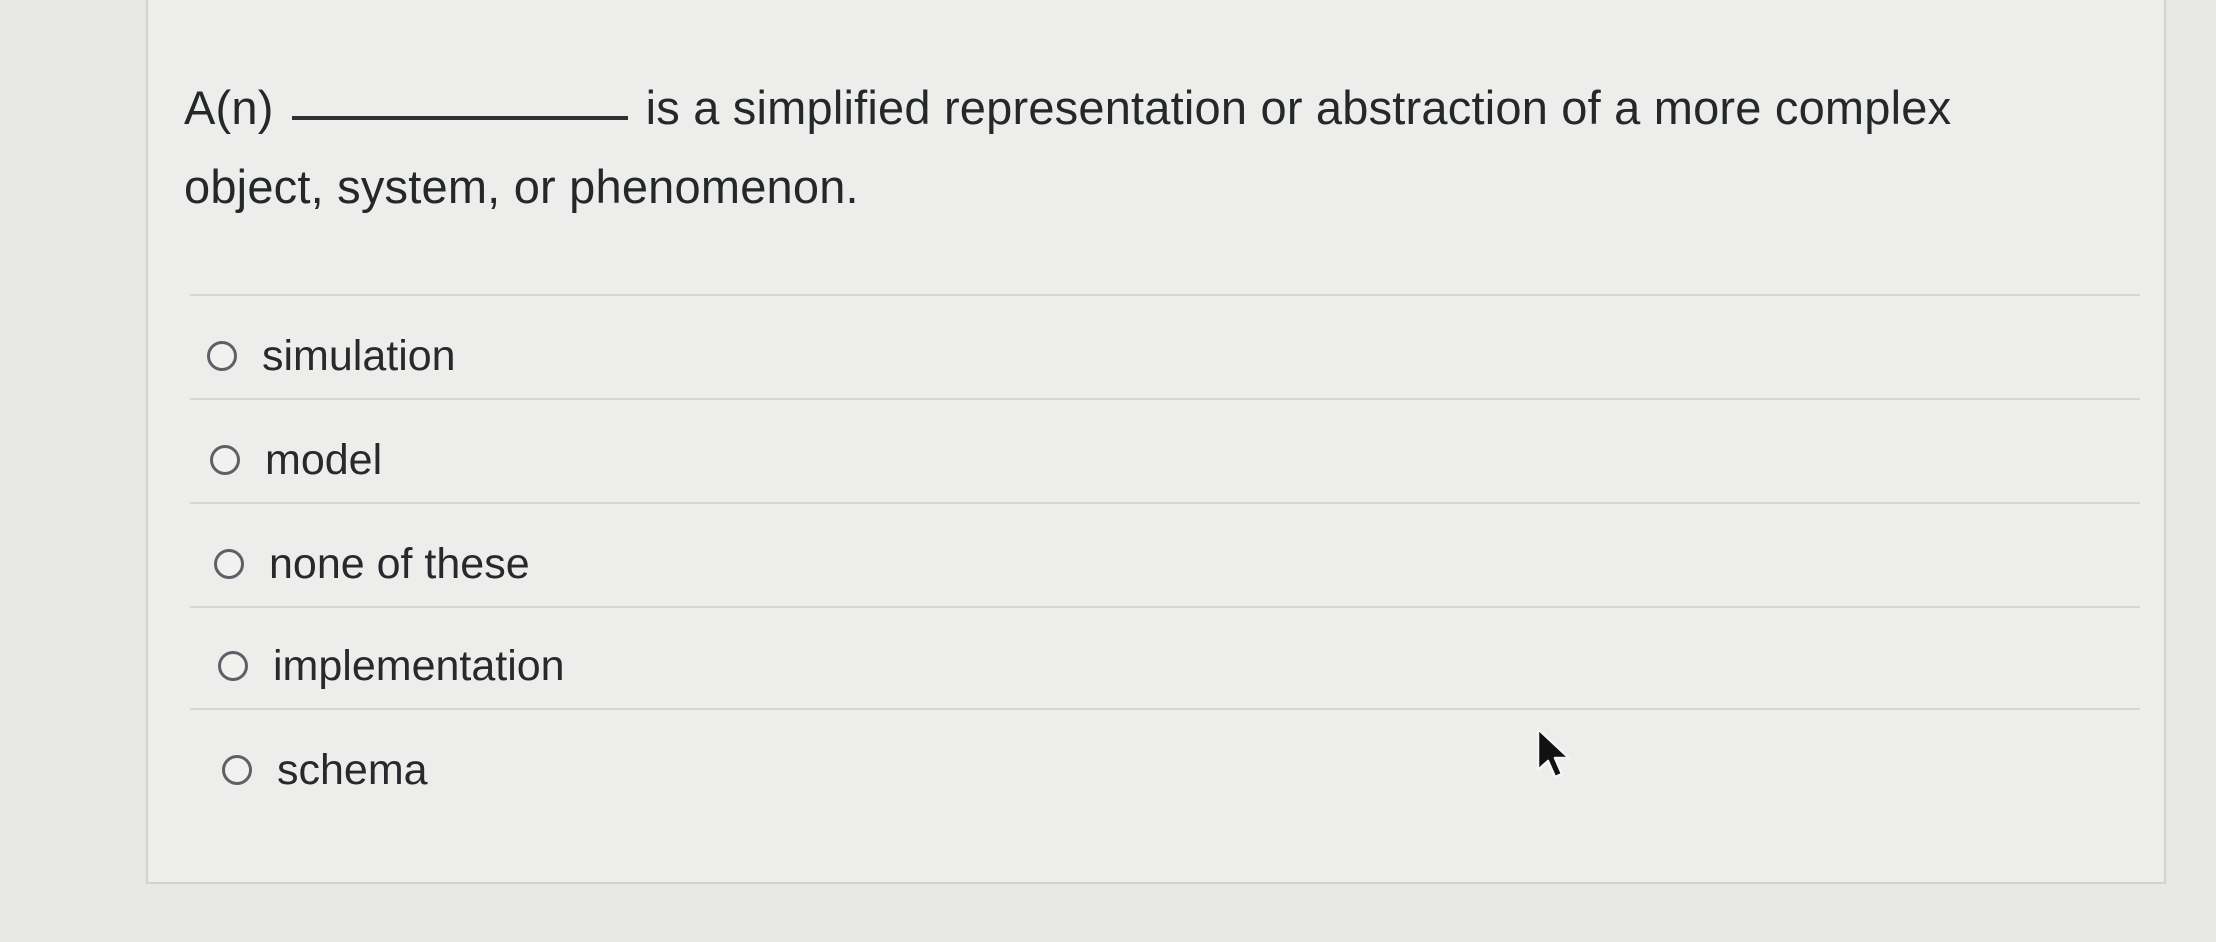 This screenshot has width=2216, height=942. I want to click on option-label: none of these, so click(399, 564).